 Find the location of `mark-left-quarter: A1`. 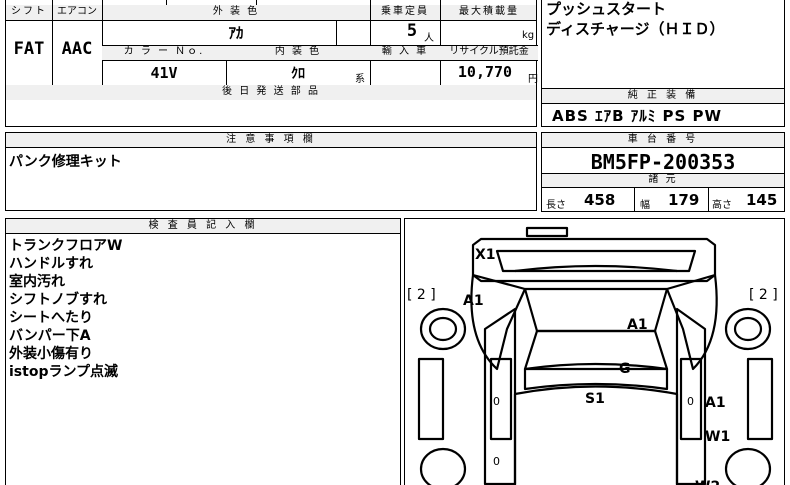

mark-left-quarter: A1 is located at coordinates (473, 301).